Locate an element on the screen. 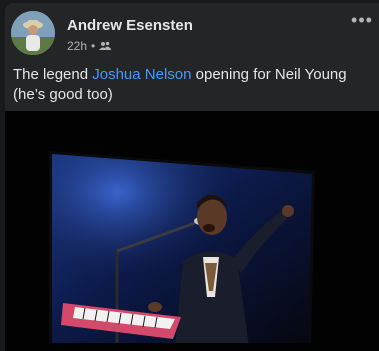 Image resolution: width=379 pixels, height=351 pixels. post-meta: 22h • is located at coordinates (89, 46).